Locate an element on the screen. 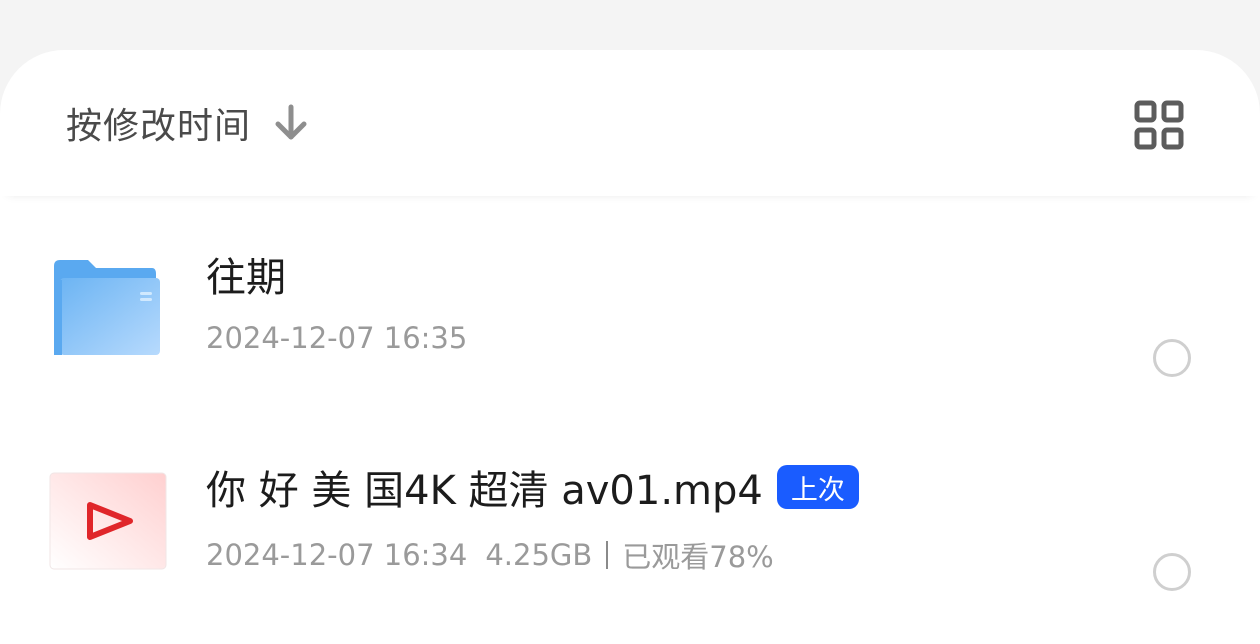 The width and height of the screenshot is (1260, 644). modified-date: 2024-12-07 16:34 is located at coordinates (337, 555).